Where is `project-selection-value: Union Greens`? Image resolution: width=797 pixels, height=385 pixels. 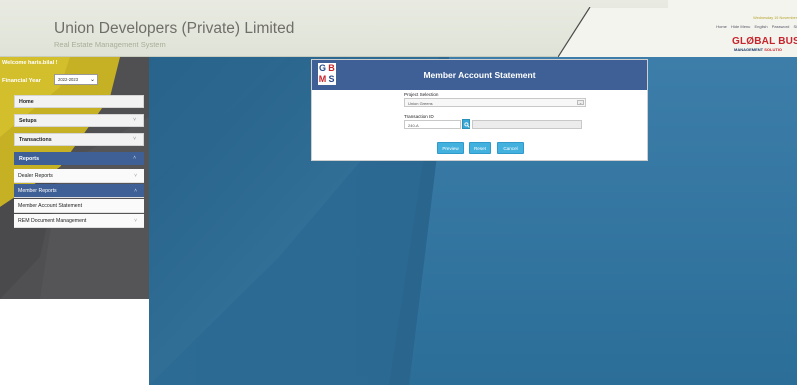 project-selection-value: Union Greens is located at coordinates (420, 103).